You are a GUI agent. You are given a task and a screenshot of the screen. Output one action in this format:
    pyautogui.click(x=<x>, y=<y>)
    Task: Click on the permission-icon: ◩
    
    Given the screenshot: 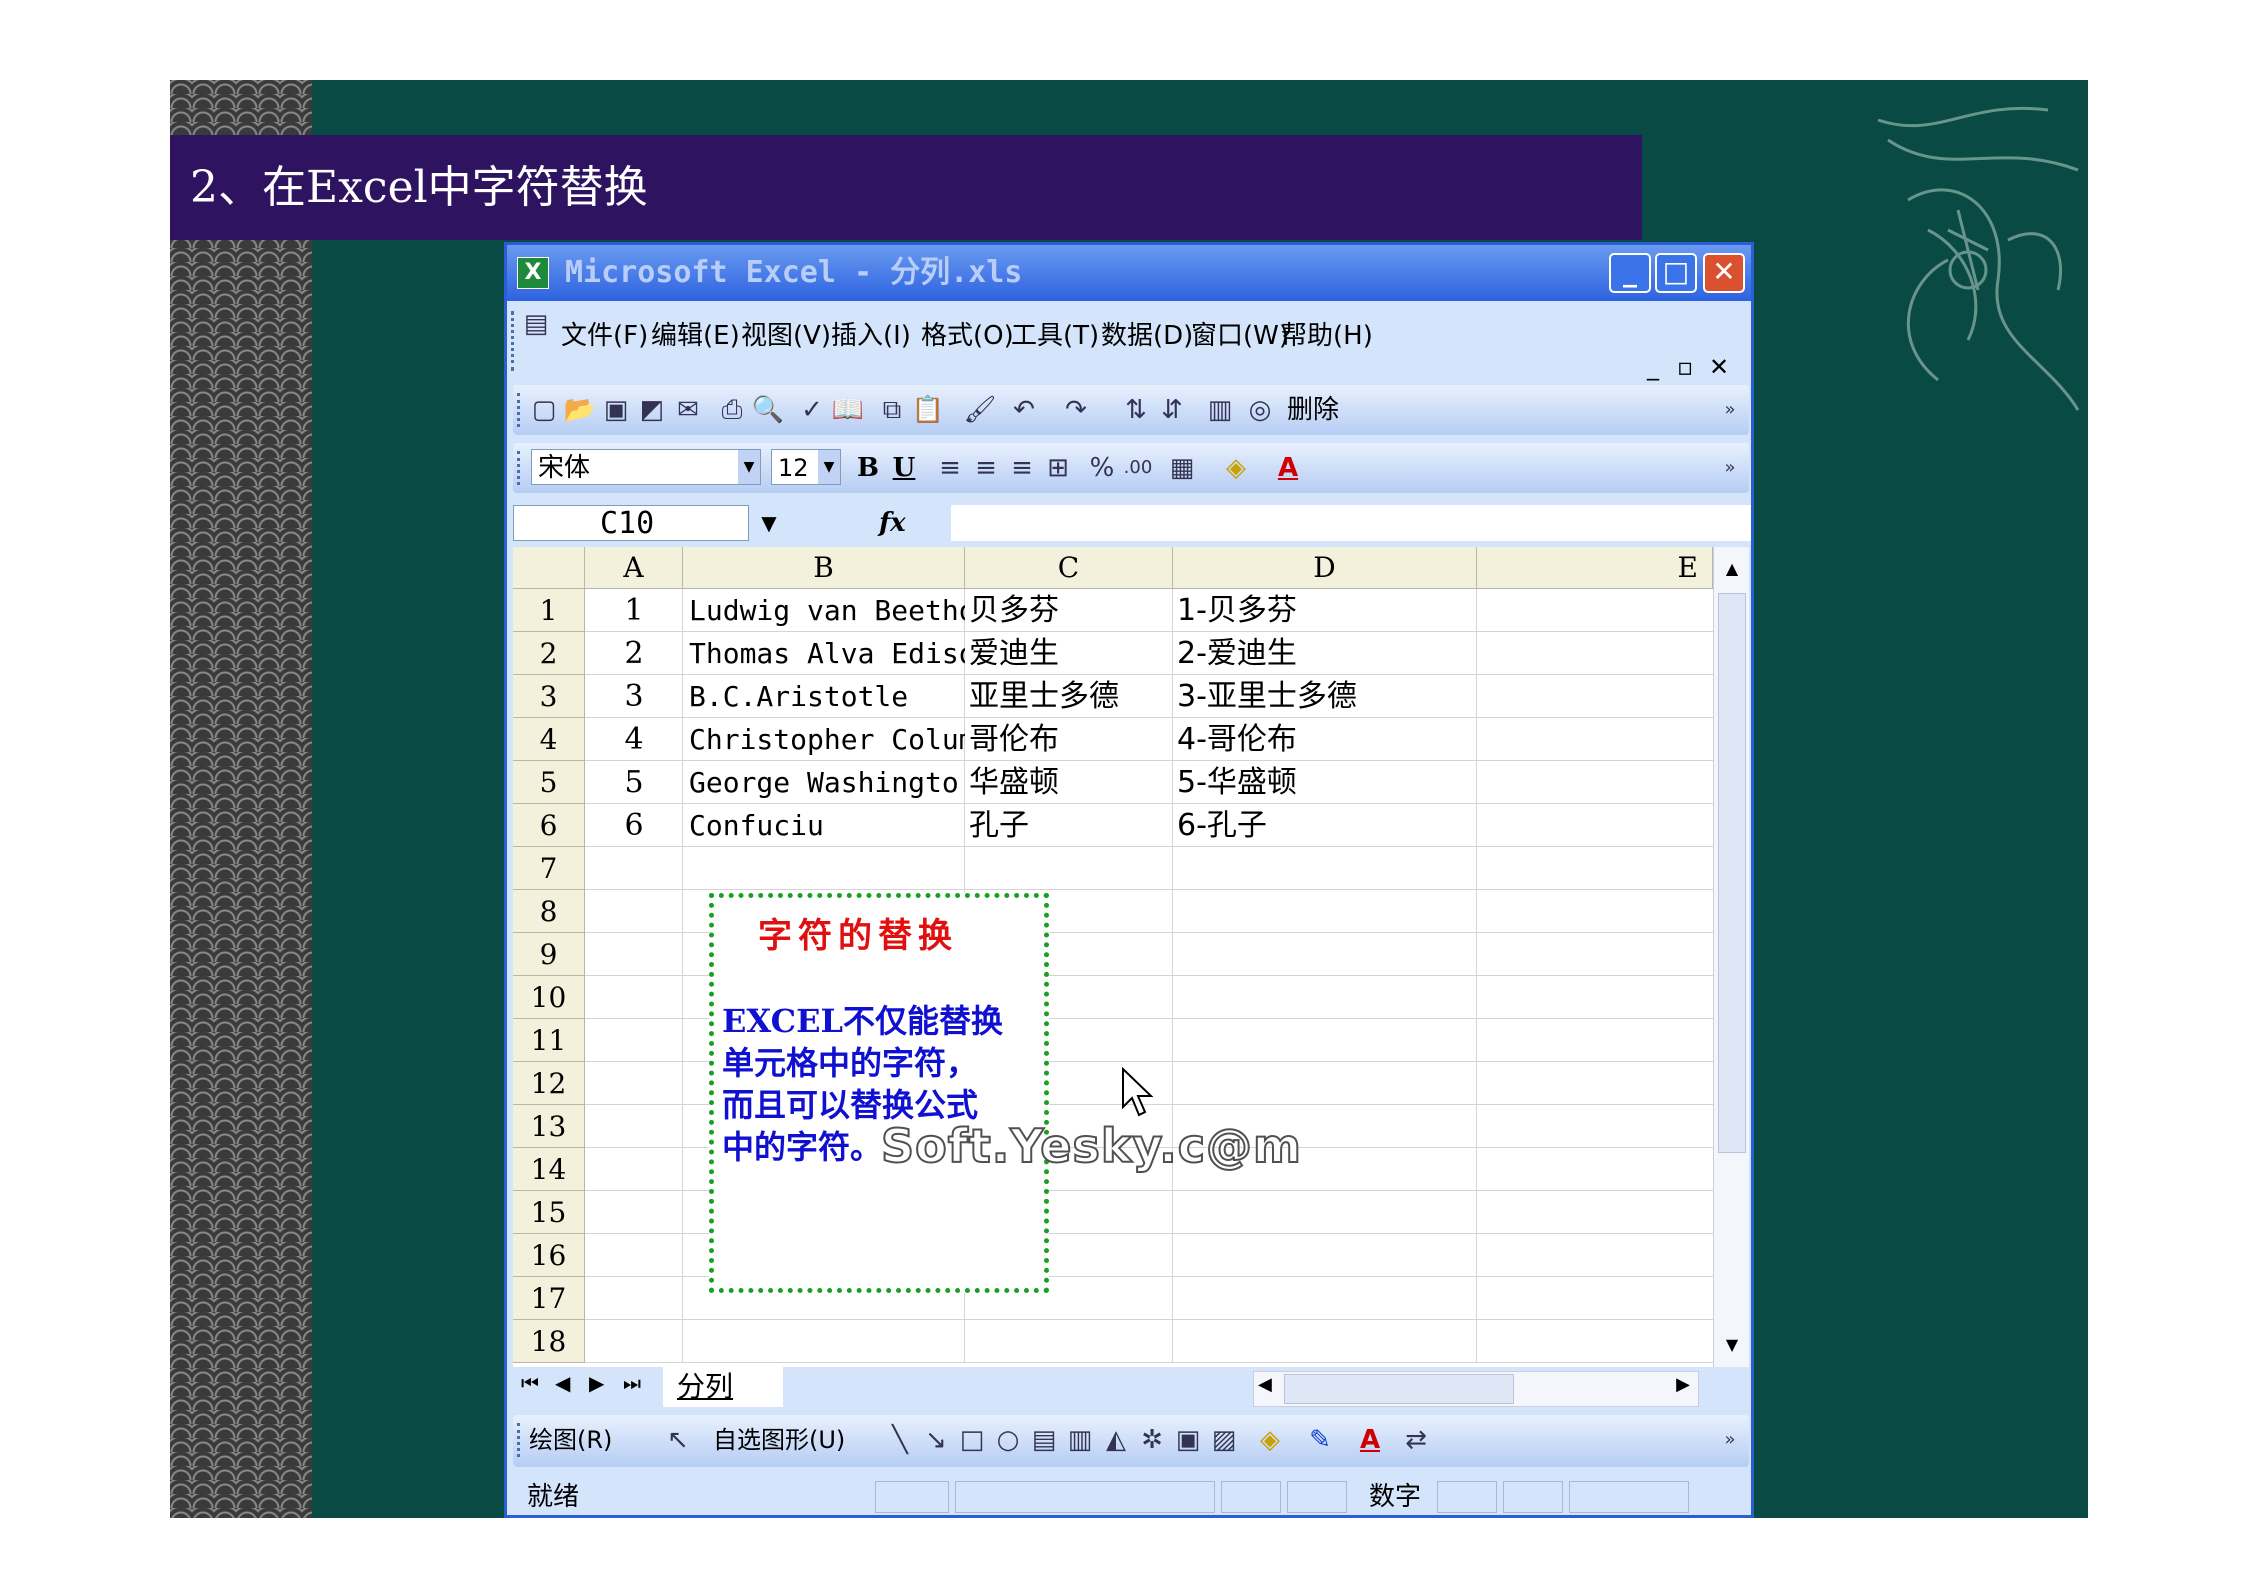 What is the action you would take?
    pyautogui.click(x=652, y=410)
    